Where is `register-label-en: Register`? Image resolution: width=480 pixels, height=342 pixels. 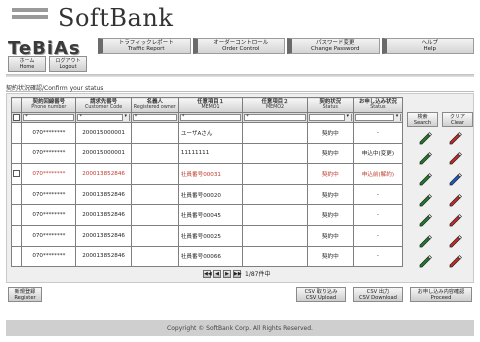
register-label-en: Register is located at coordinates (25, 297).